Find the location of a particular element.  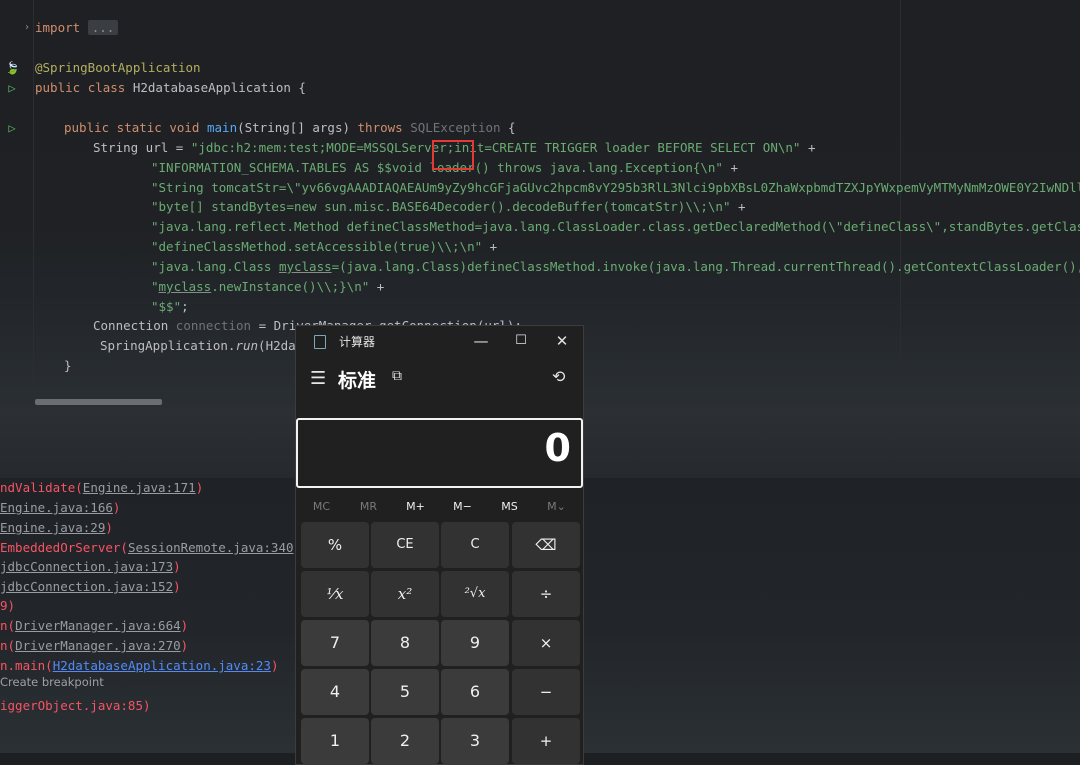

hamburger-menu-icon: ☰ is located at coordinates (318, 378).